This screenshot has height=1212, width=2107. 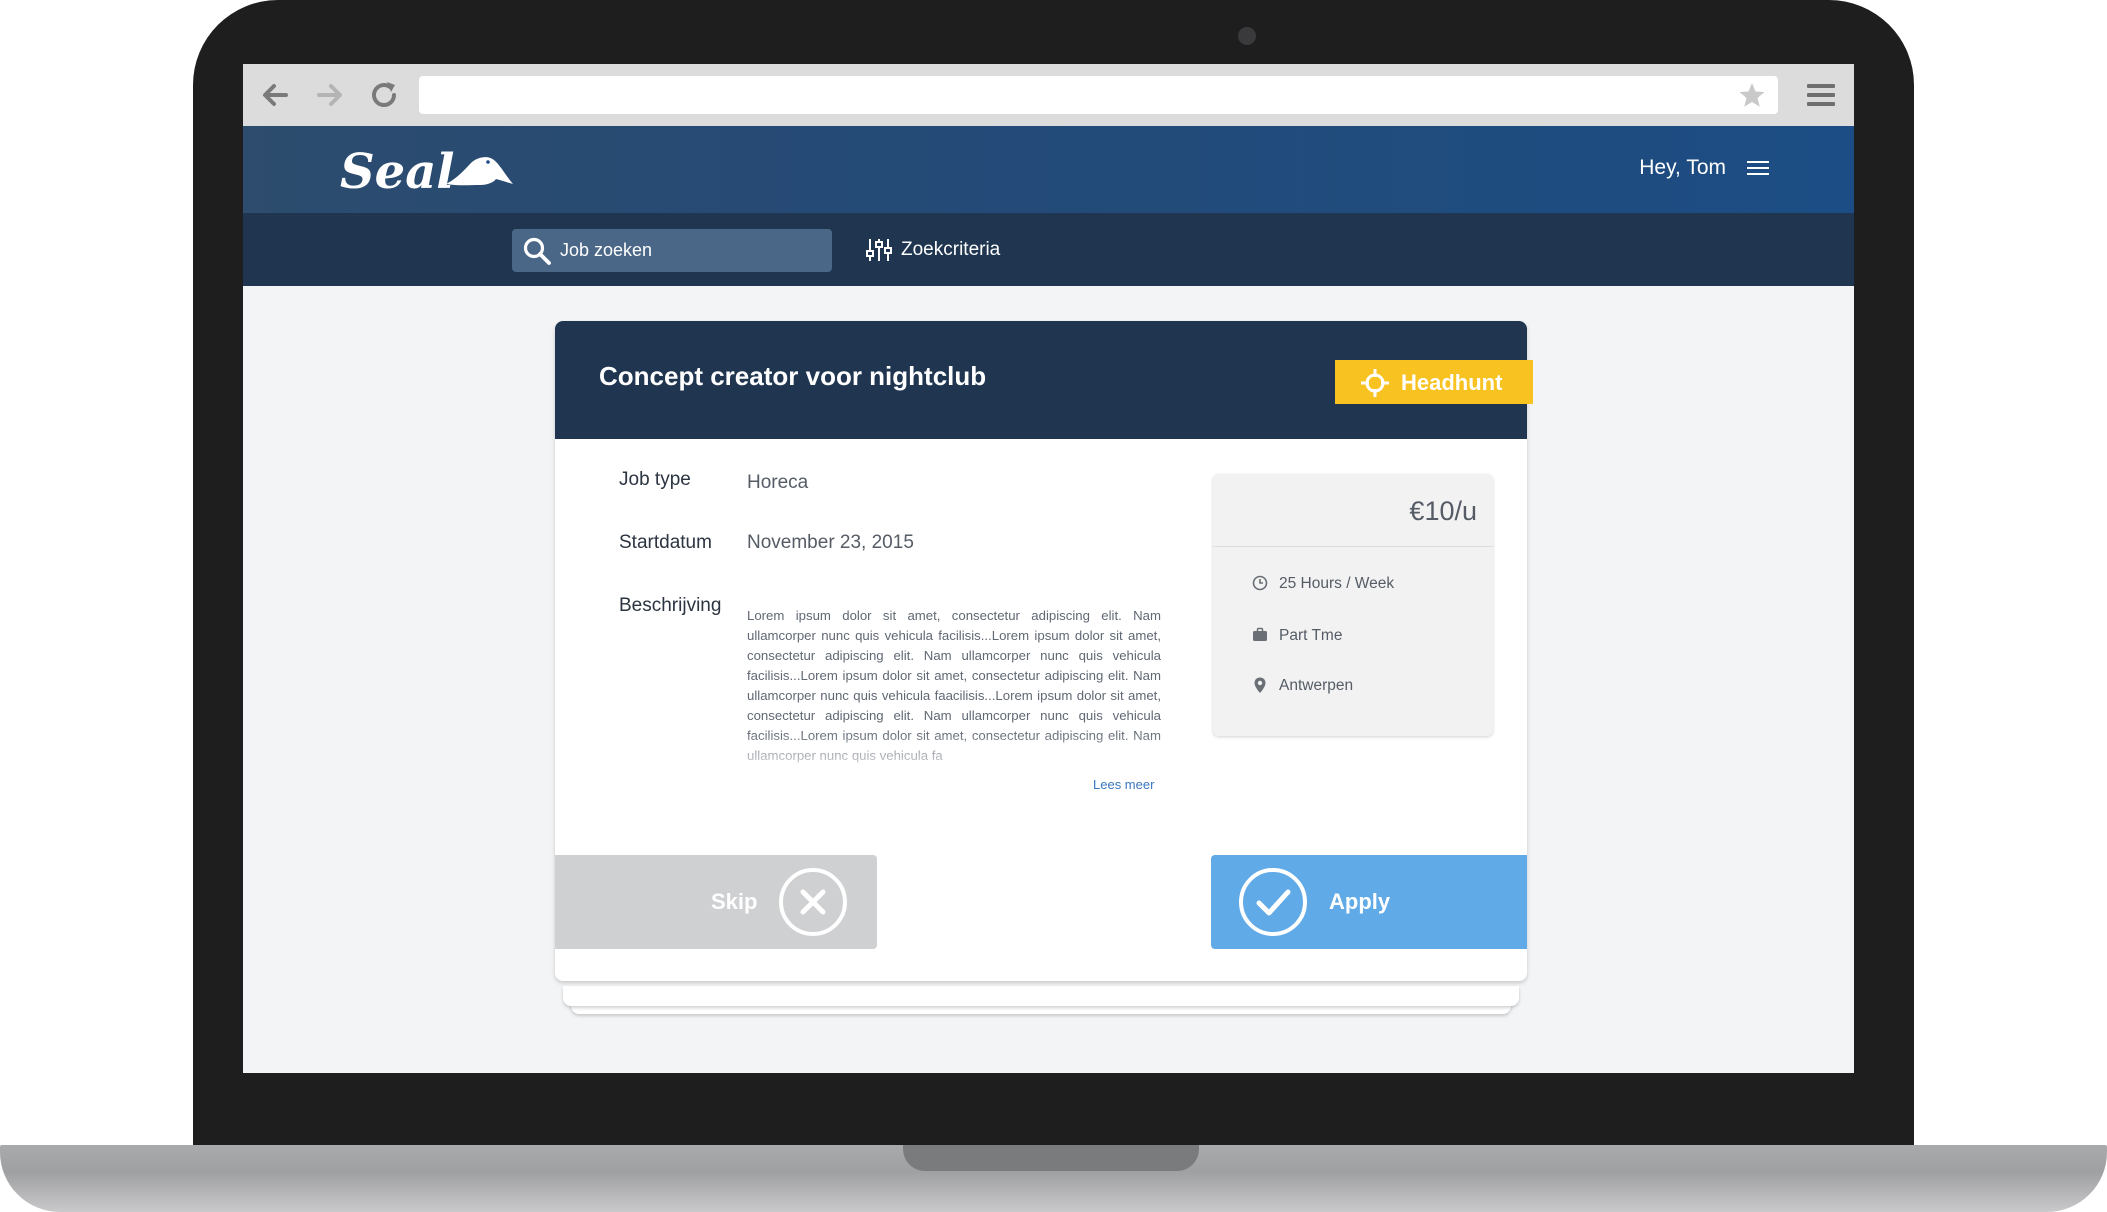 I want to click on job-kind-value: Part Tme, so click(x=1311, y=635).